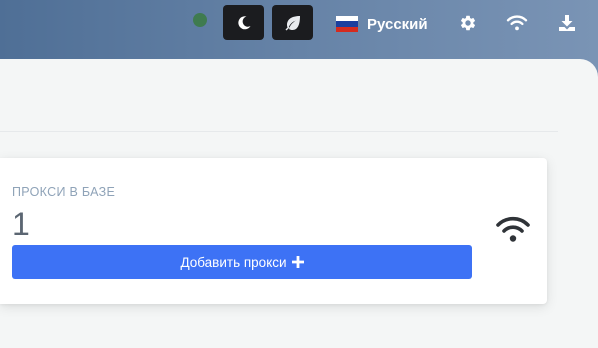 This screenshot has width=598, height=348. Describe the element at coordinates (279, 131) in the screenshot. I see `divider` at that location.